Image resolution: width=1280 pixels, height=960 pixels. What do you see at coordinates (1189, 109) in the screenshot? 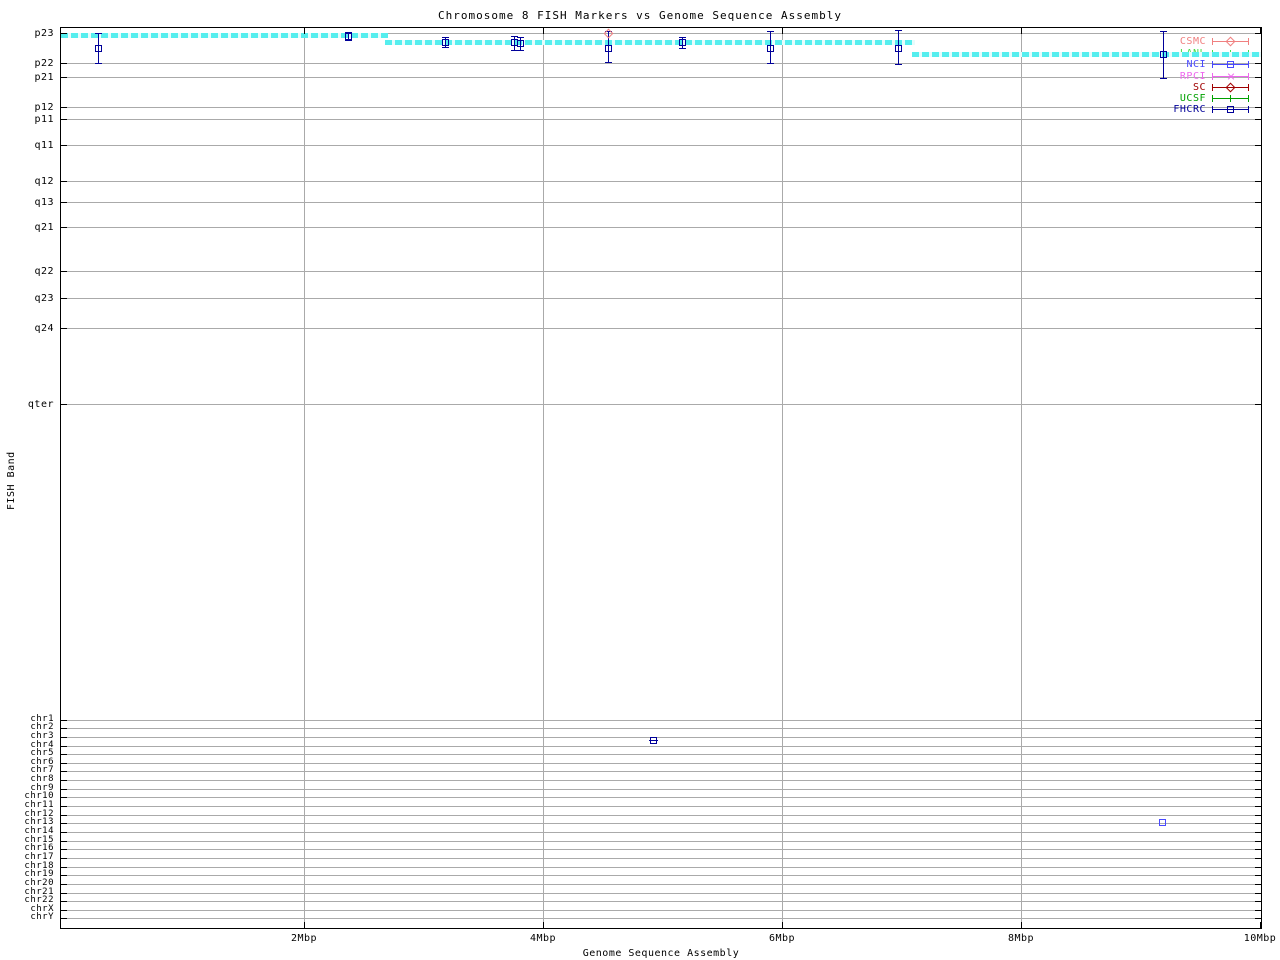
I see `legend-label-fhcrc: FHCRC` at bounding box center [1189, 109].